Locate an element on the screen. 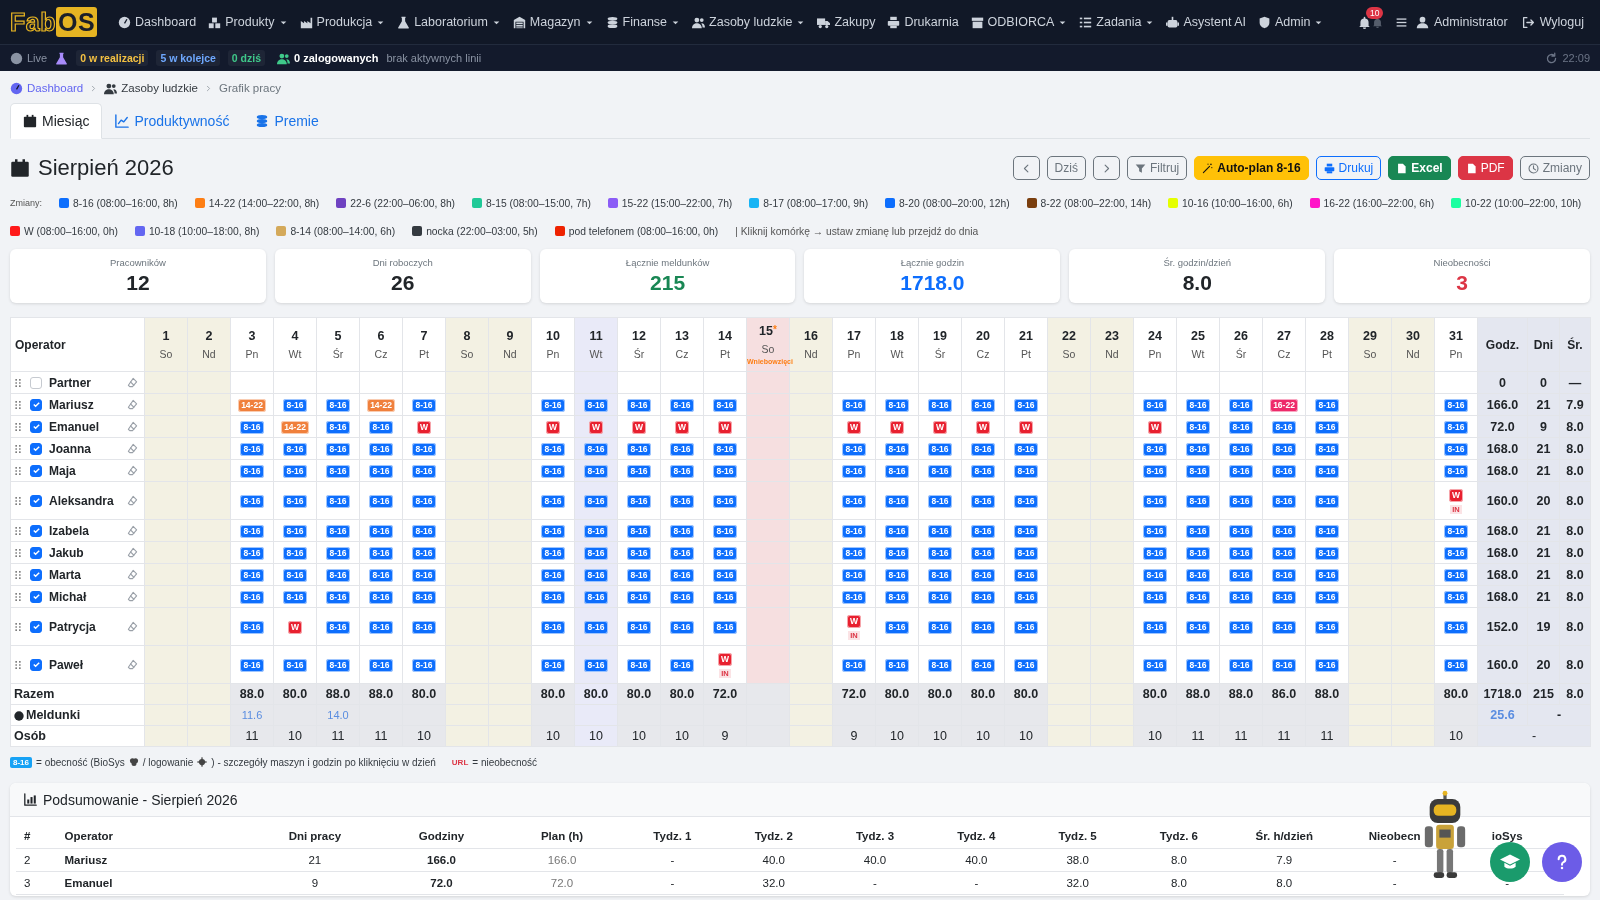  user-menu-link: Administrator is located at coordinates (1462, 22).